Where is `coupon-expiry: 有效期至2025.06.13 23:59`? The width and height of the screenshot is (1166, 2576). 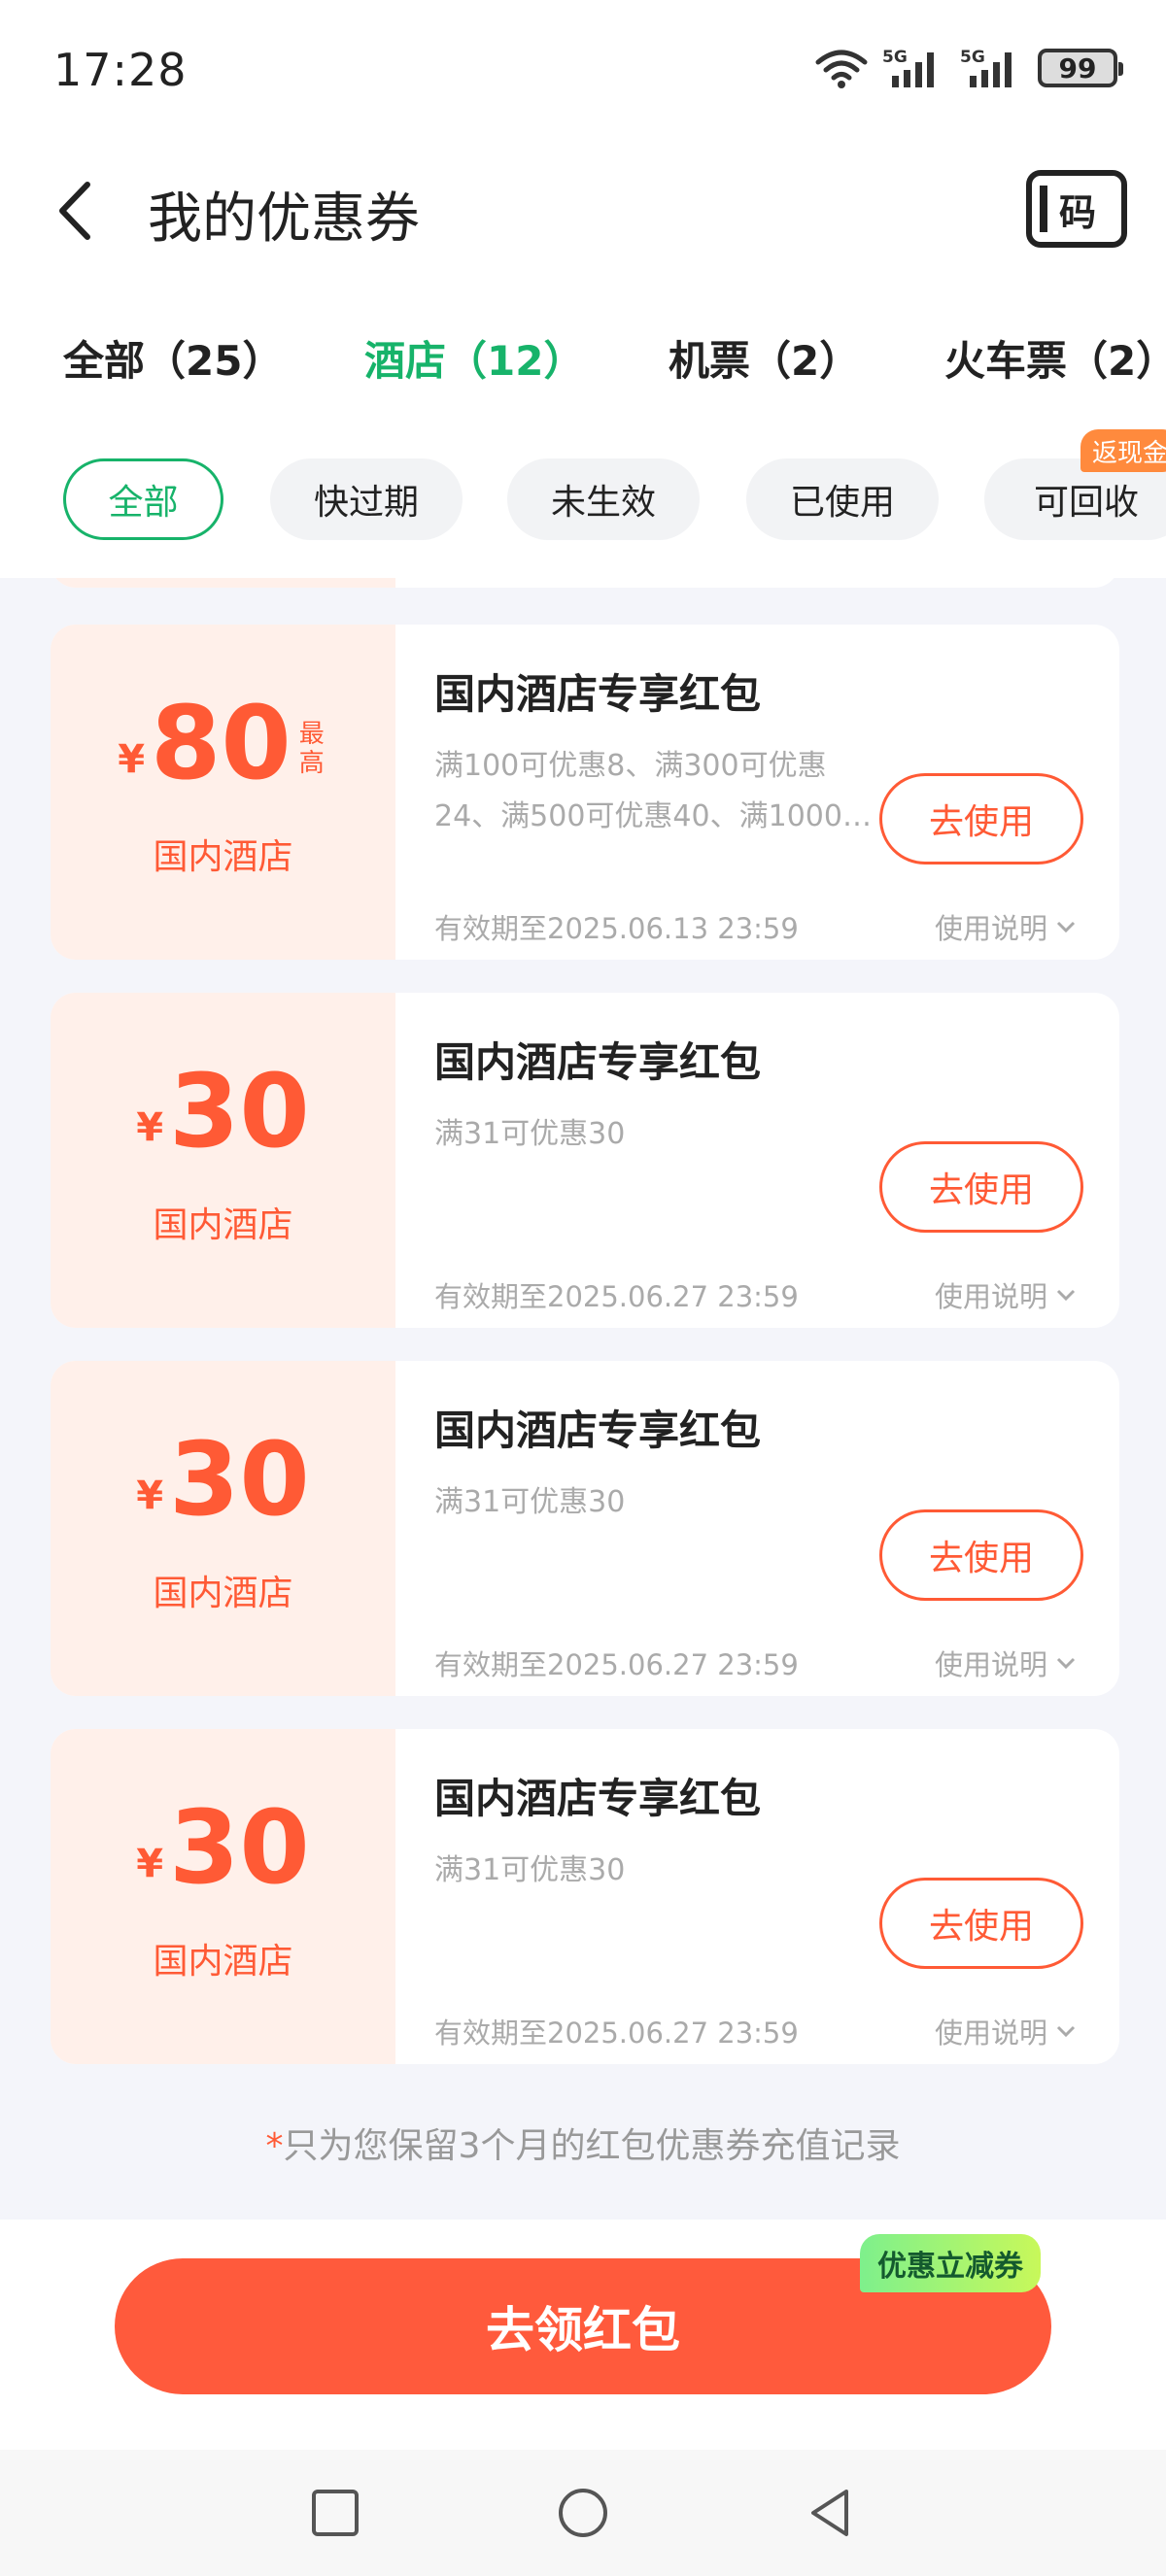 coupon-expiry: 有效期至2025.06.13 23:59 is located at coordinates (616, 928).